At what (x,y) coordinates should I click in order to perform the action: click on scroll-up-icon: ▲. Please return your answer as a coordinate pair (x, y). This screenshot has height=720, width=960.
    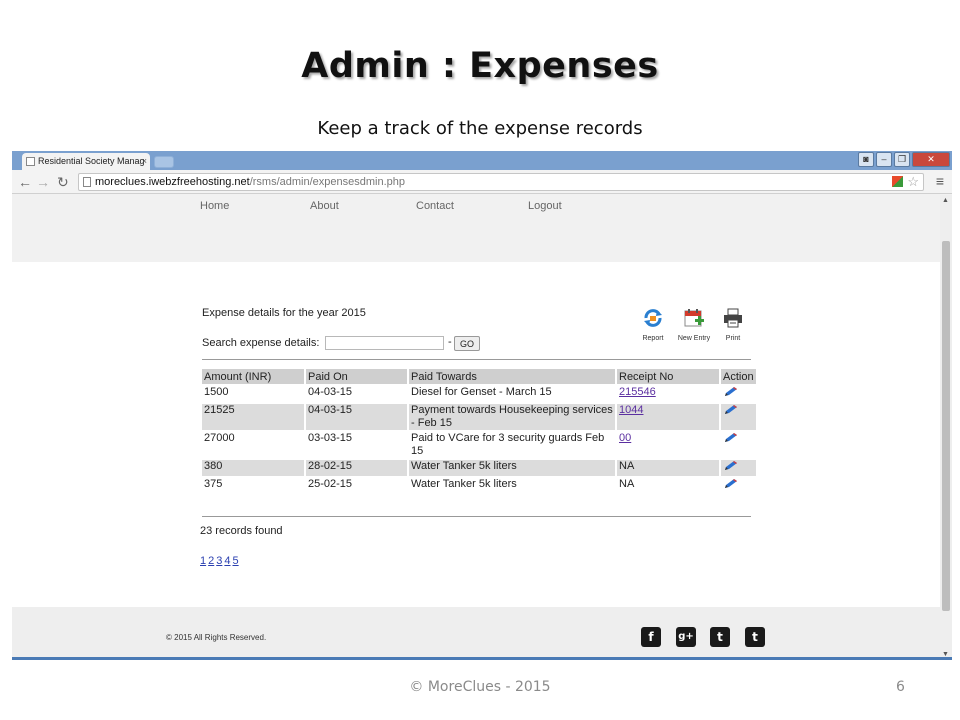
    Looking at the image, I should click on (945, 200).